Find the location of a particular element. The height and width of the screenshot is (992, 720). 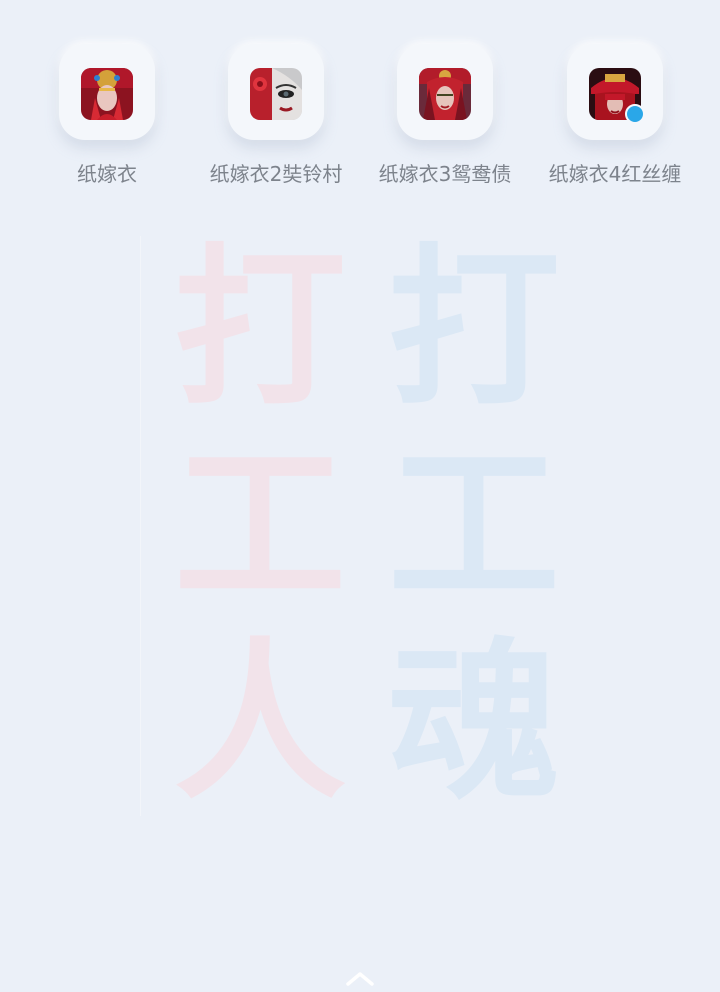

paper-bride-1-icon is located at coordinates (107, 94).